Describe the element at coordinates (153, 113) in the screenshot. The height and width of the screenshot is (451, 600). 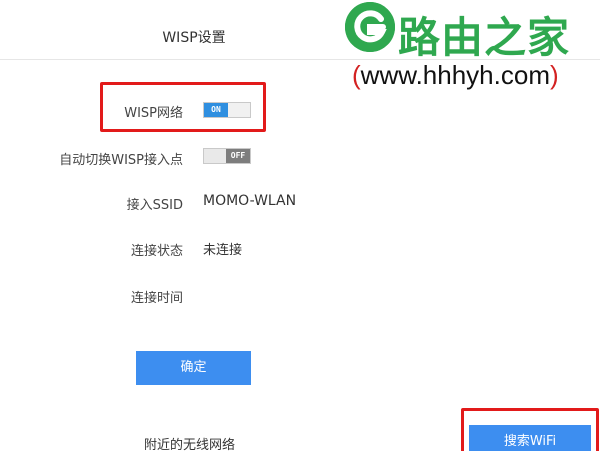
I see `wisp-network-label: WISP网络` at that location.